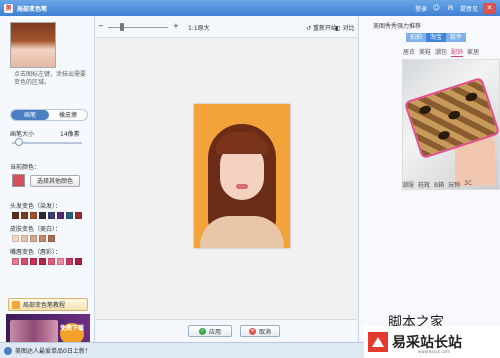  What do you see at coordinates (489, 8) in the screenshot?
I see `close-button: ✕` at bounding box center [489, 8].